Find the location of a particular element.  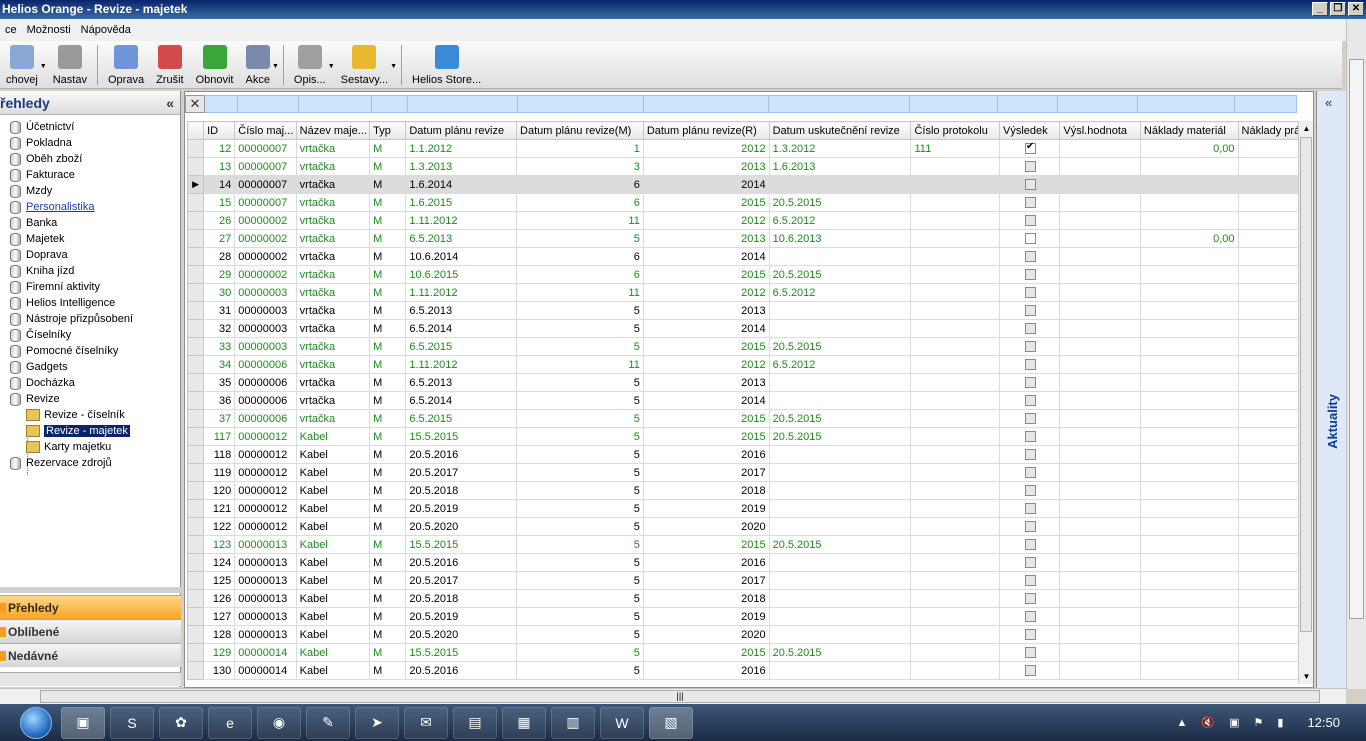

grid-cell-id: 36 is located at coordinates (219, 400).